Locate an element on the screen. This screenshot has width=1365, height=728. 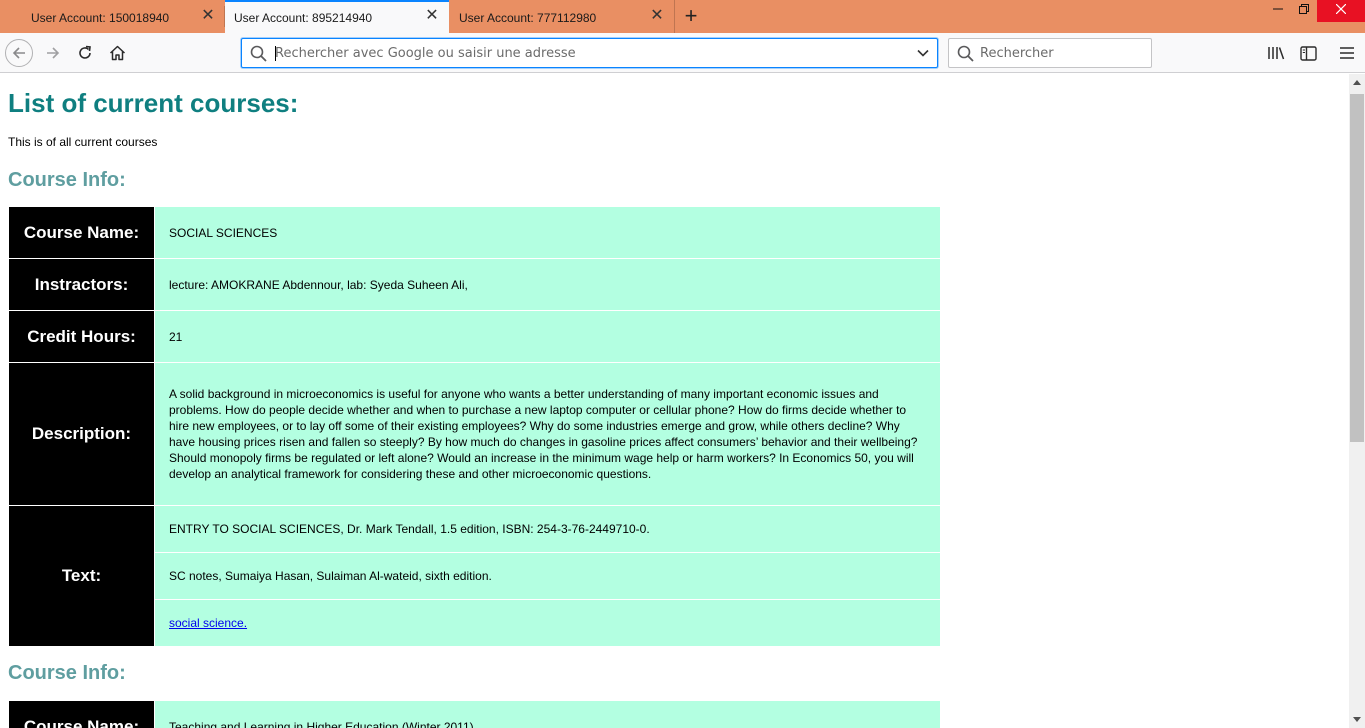
tab-user-account-1: User Account: 150018940 ✕ is located at coordinates (112, 16).